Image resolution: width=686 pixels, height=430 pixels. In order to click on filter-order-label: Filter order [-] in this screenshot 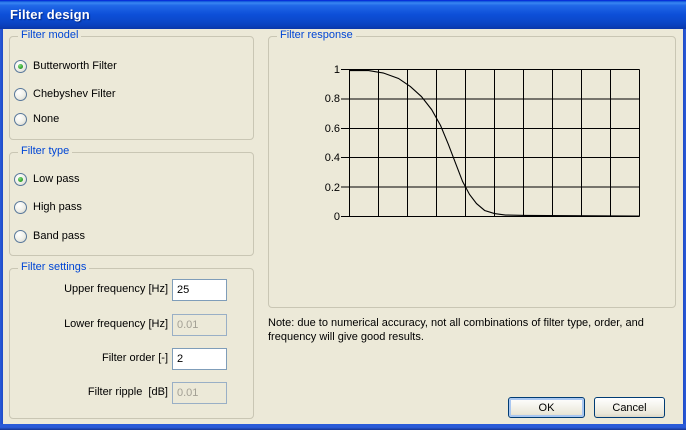, I will do `click(134, 358)`.